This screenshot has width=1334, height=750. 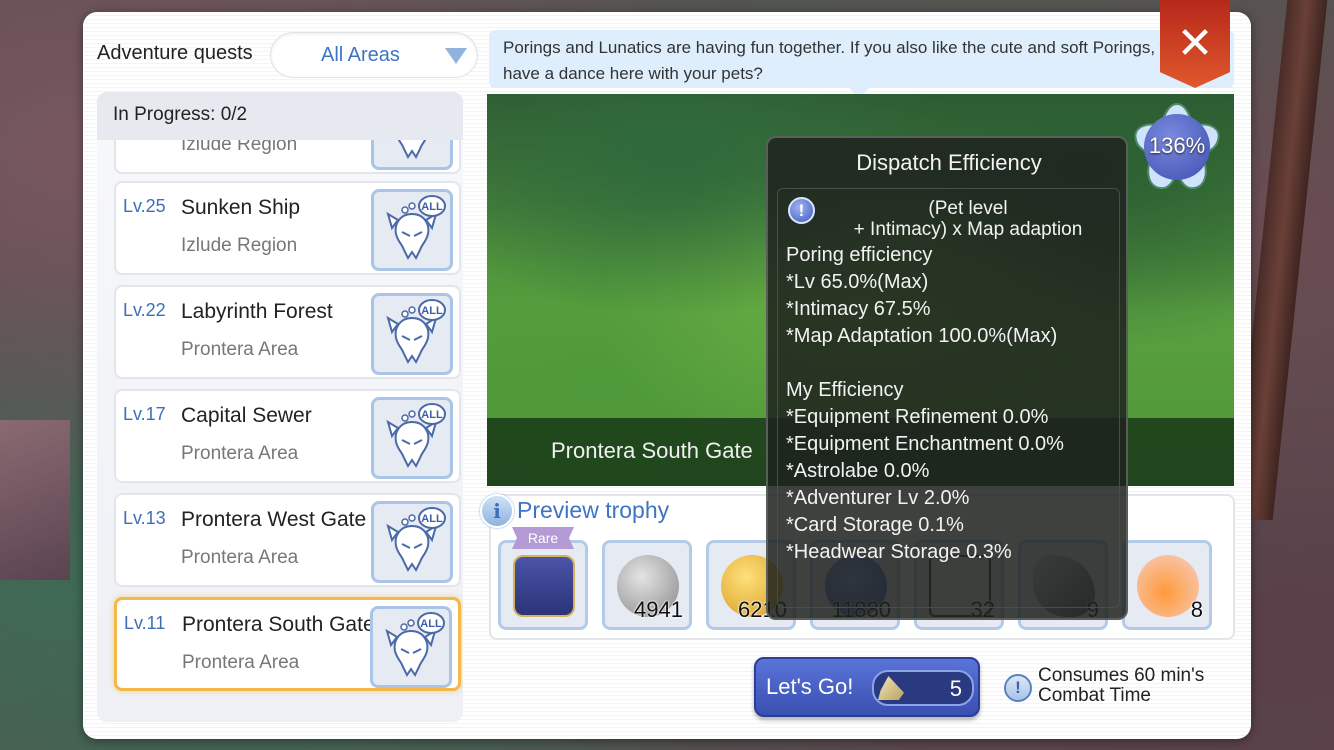 I want to click on tooltip-line: *Intimacy 67.5%, so click(x=858, y=309).